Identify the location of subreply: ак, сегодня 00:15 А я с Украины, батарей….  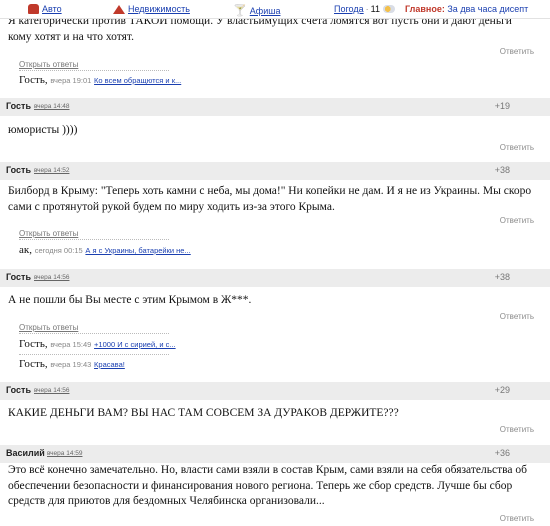
(105, 250).